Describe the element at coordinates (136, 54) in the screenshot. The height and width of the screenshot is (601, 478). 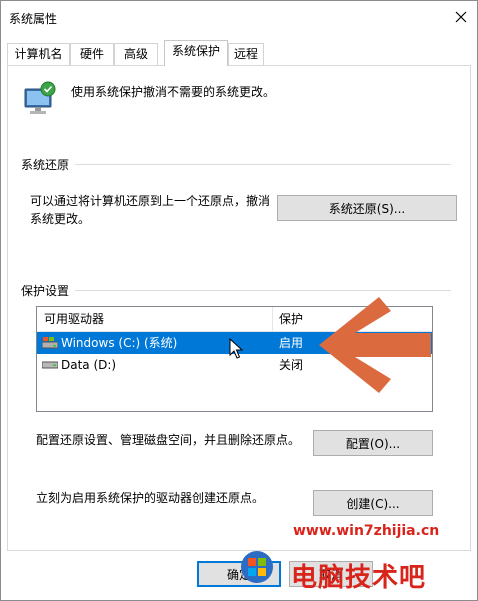
I see `tab-advanced: 高级` at that location.